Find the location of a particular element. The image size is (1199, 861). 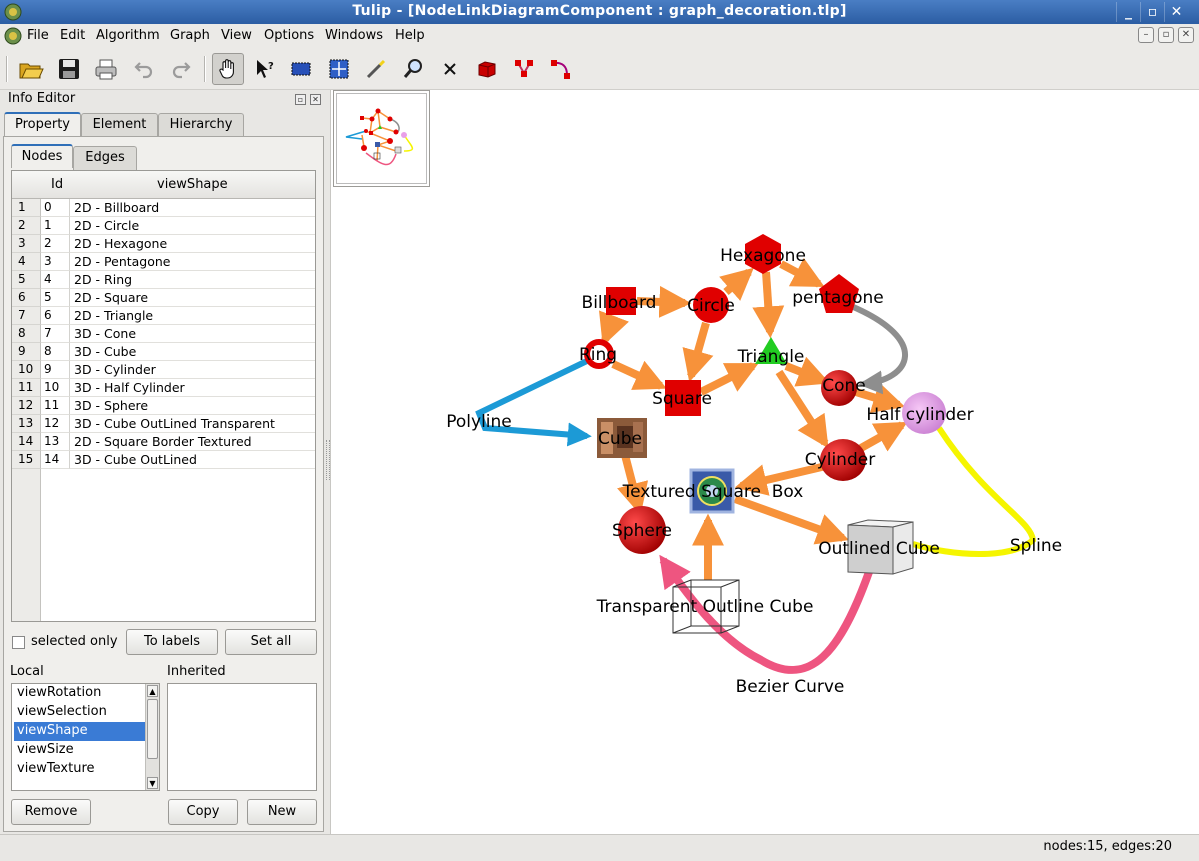

cell-id: 14 is located at coordinates (55, 460).